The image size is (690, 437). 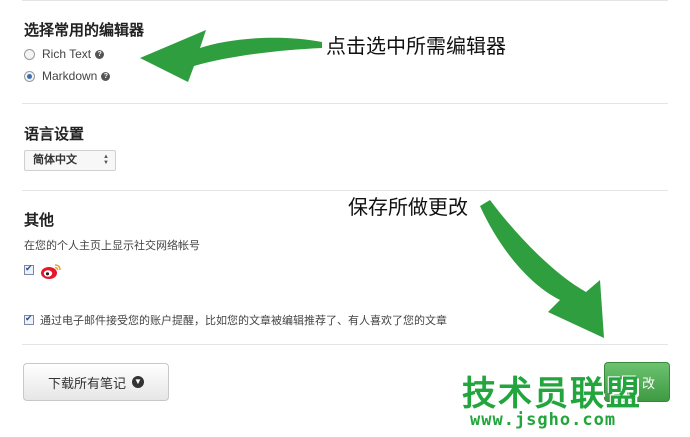 I want to click on email-notification-row: 通过电子邮件接受您的账户提醒，比如您的文章被编辑推荐了、有人喜欢了您的文章, so click(x=235, y=320).